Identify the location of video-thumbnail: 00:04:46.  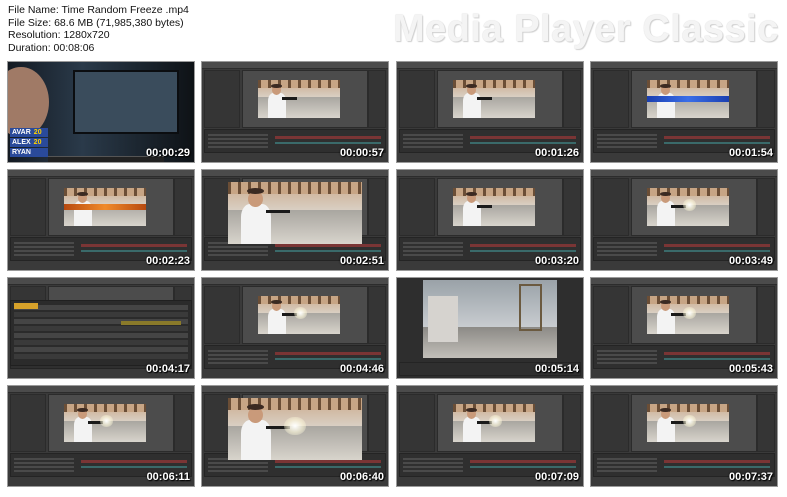
(295, 328).